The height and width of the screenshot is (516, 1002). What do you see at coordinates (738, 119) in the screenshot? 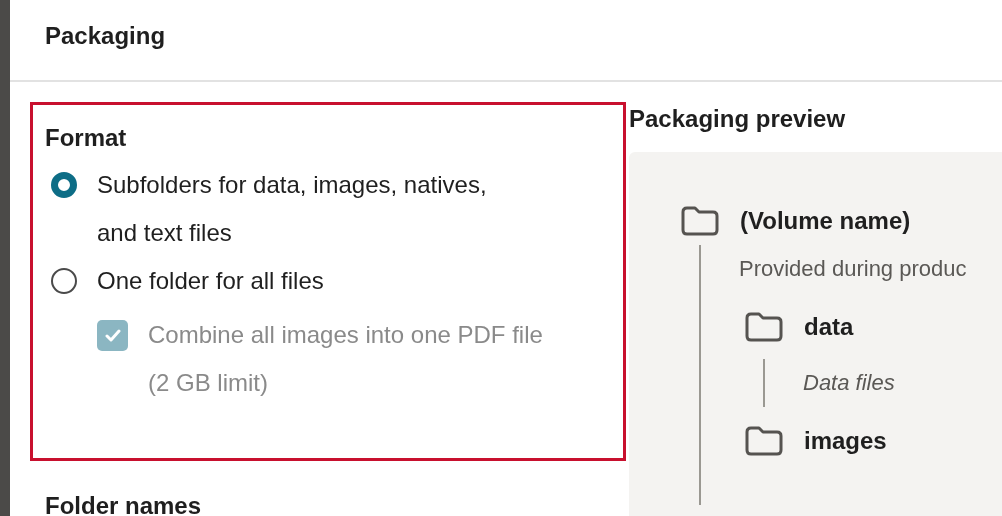
I see `section-title: Packaging preview` at bounding box center [738, 119].